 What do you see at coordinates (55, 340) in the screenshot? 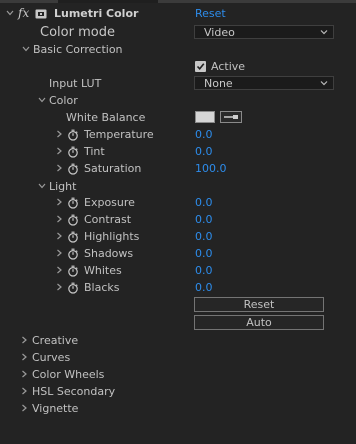
I see `section-label: Creative` at bounding box center [55, 340].